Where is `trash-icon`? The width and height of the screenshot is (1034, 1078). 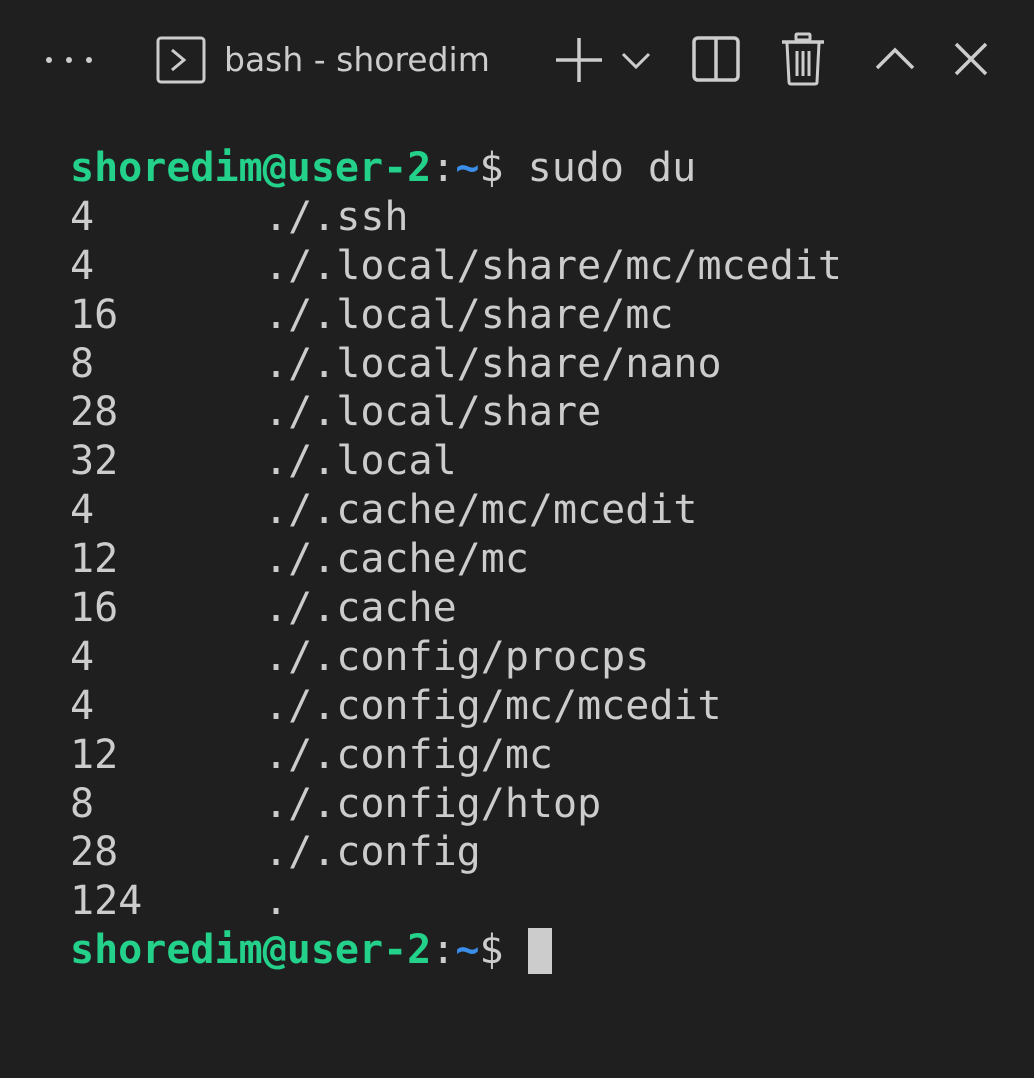 trash-icon is located at coordinates (803, 59).